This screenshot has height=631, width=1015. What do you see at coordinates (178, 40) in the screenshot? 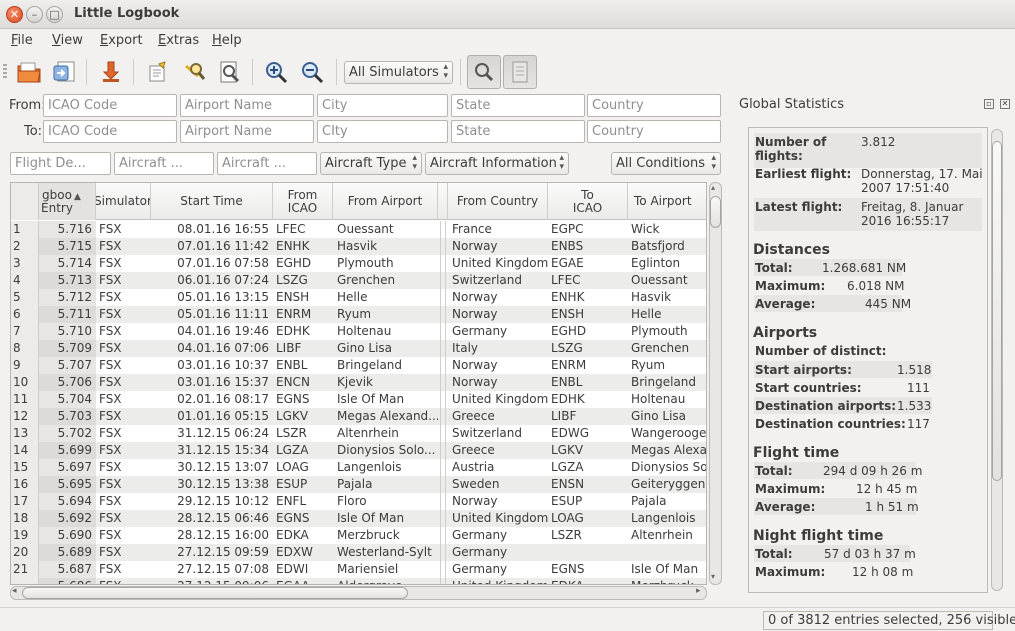
I see `menu-extras: Extras` at bounding box center [178, 40].